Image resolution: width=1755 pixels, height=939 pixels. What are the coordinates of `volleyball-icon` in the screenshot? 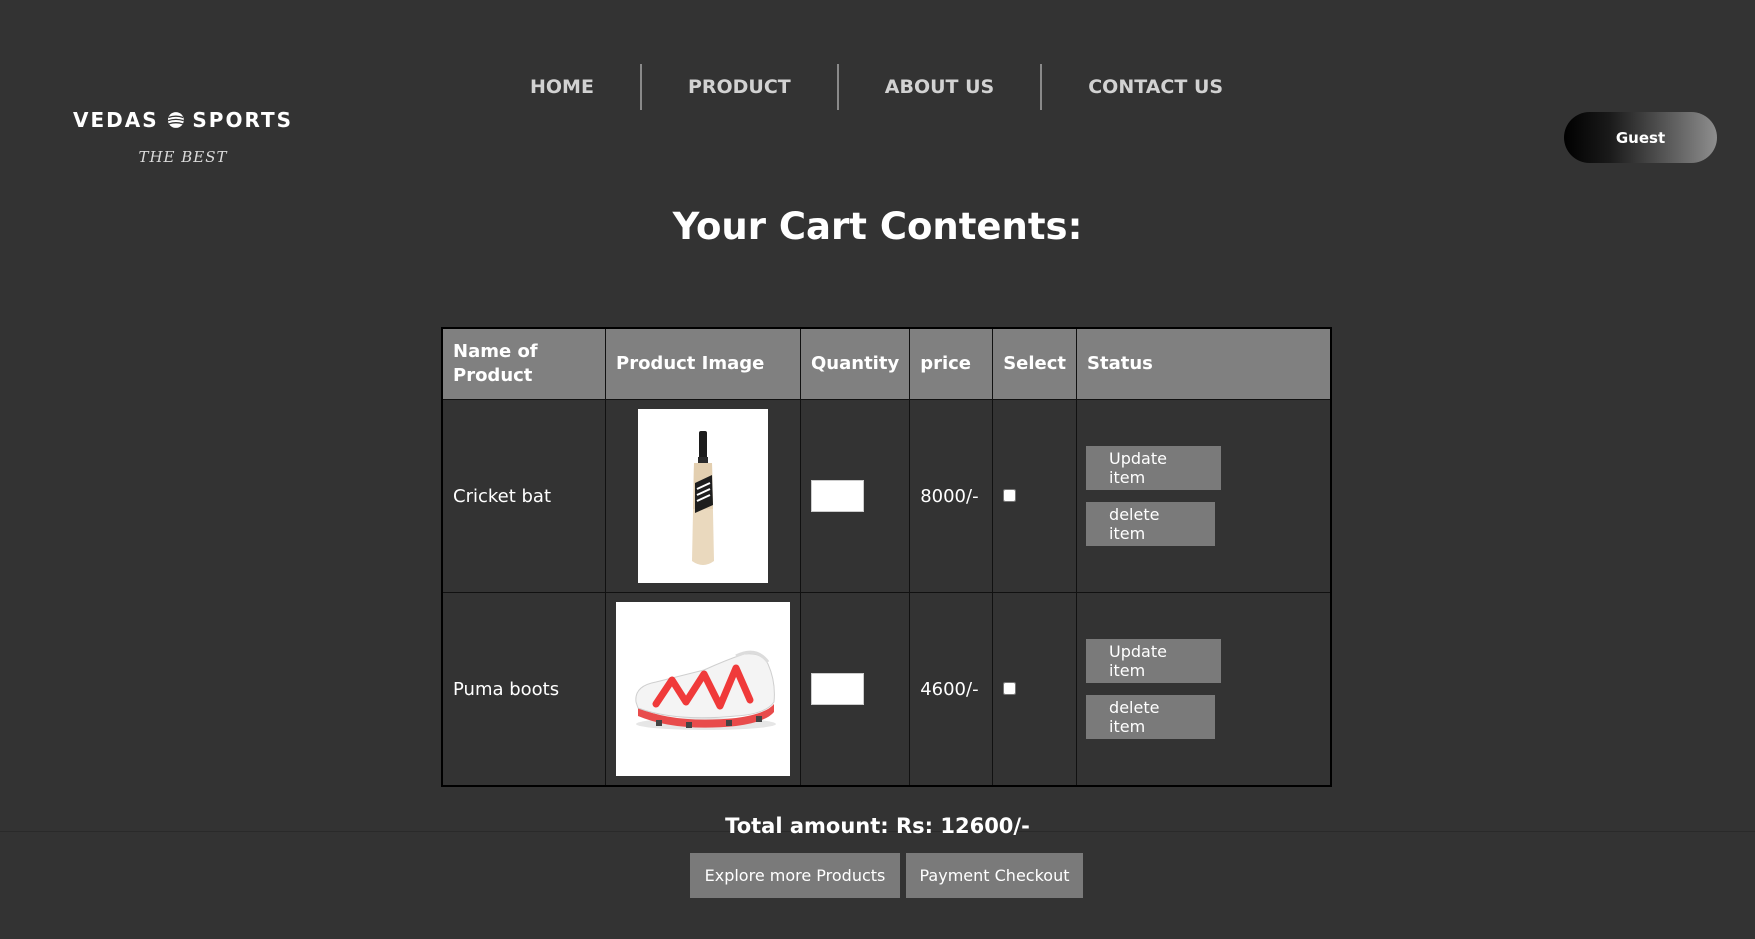 It's located at (175, 120).